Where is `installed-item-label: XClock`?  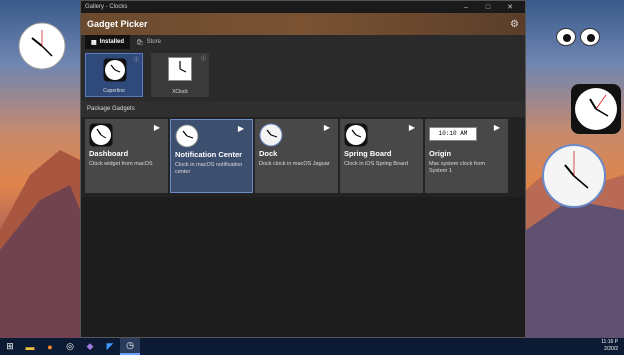 installed-item-label: XClock is located at coordinates (180, 92).